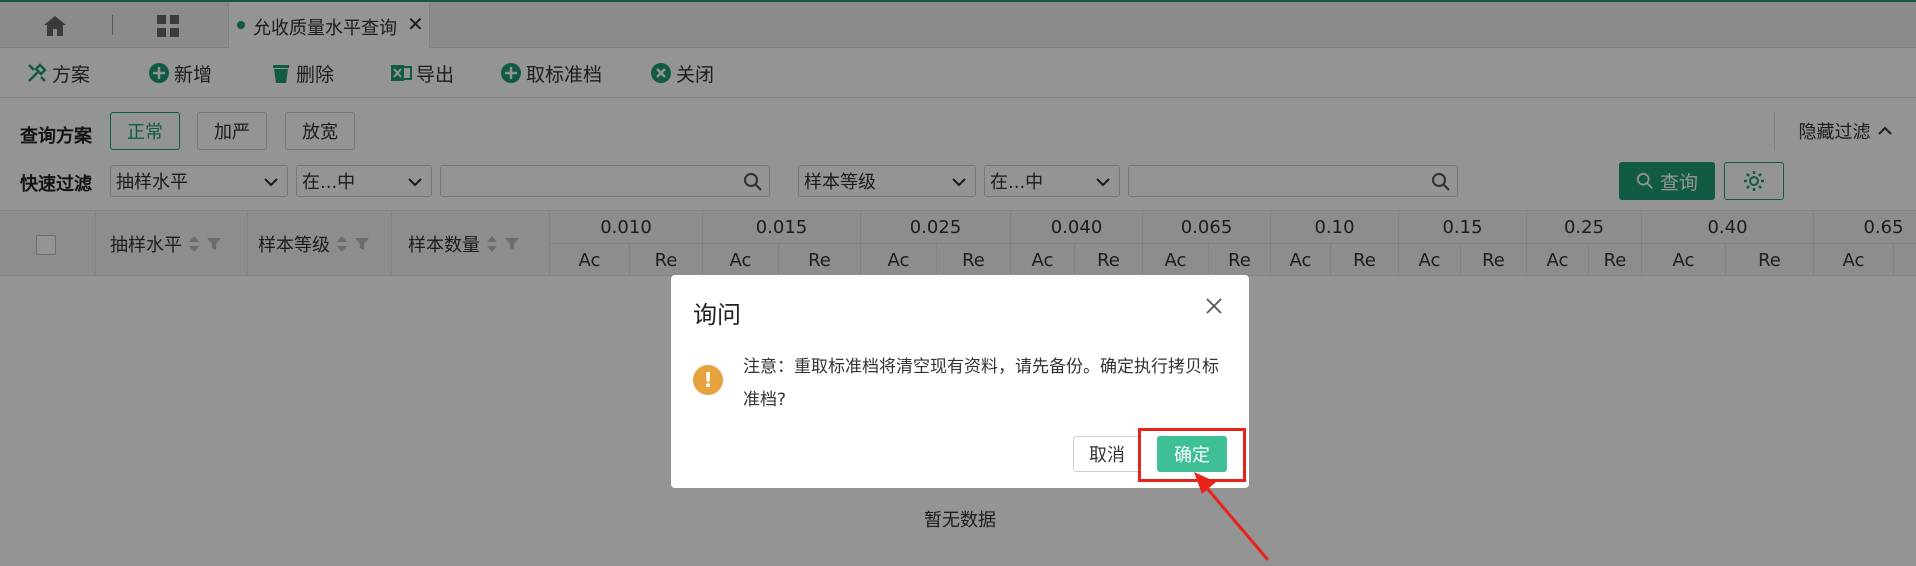 The image size is (1916, 566). I want to click on warning-icon: !, so click(708, 380).